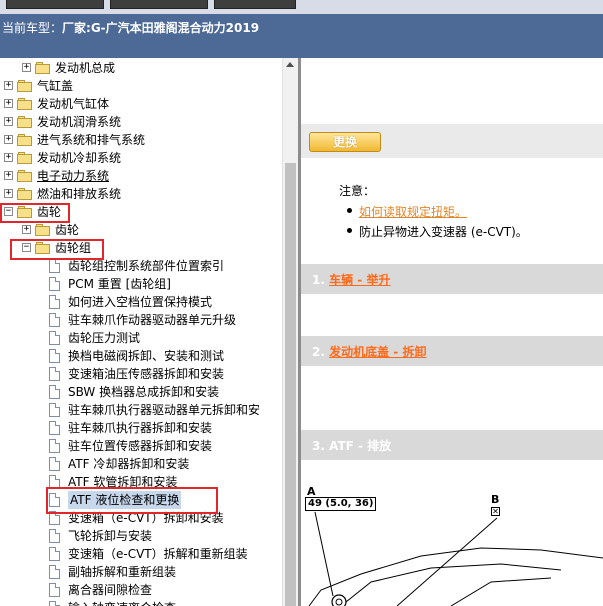 The width and height of the screenshot is (603, 606). Describe the element at coordinates (35, 213) in the screenshot. I see `highlight-gear` at that location.